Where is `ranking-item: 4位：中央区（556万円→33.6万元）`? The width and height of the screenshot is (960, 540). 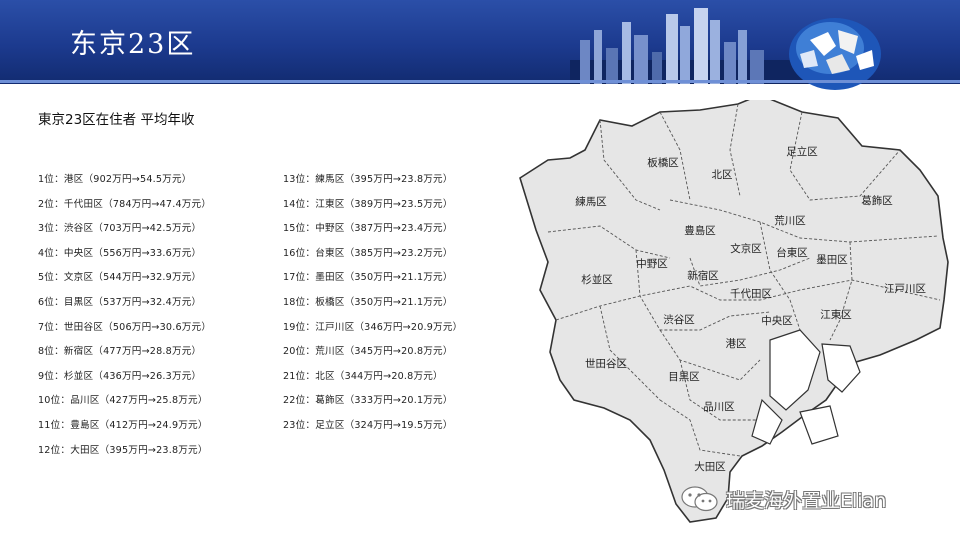 ranking-item: 4位：中央区（556万円→33.6万元） is located at coordinates (120, 253).